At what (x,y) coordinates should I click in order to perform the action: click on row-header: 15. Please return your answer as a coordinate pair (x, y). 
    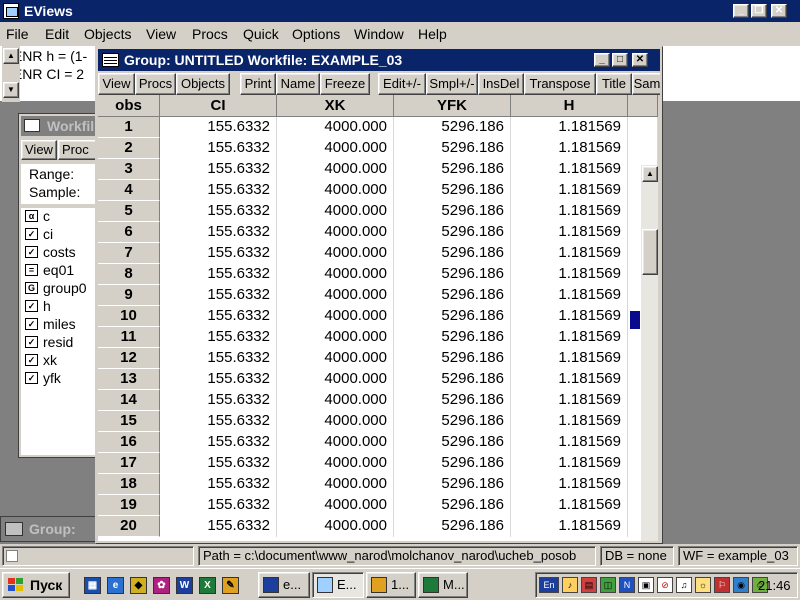
    Looking at the image, I should click on (129, 421).